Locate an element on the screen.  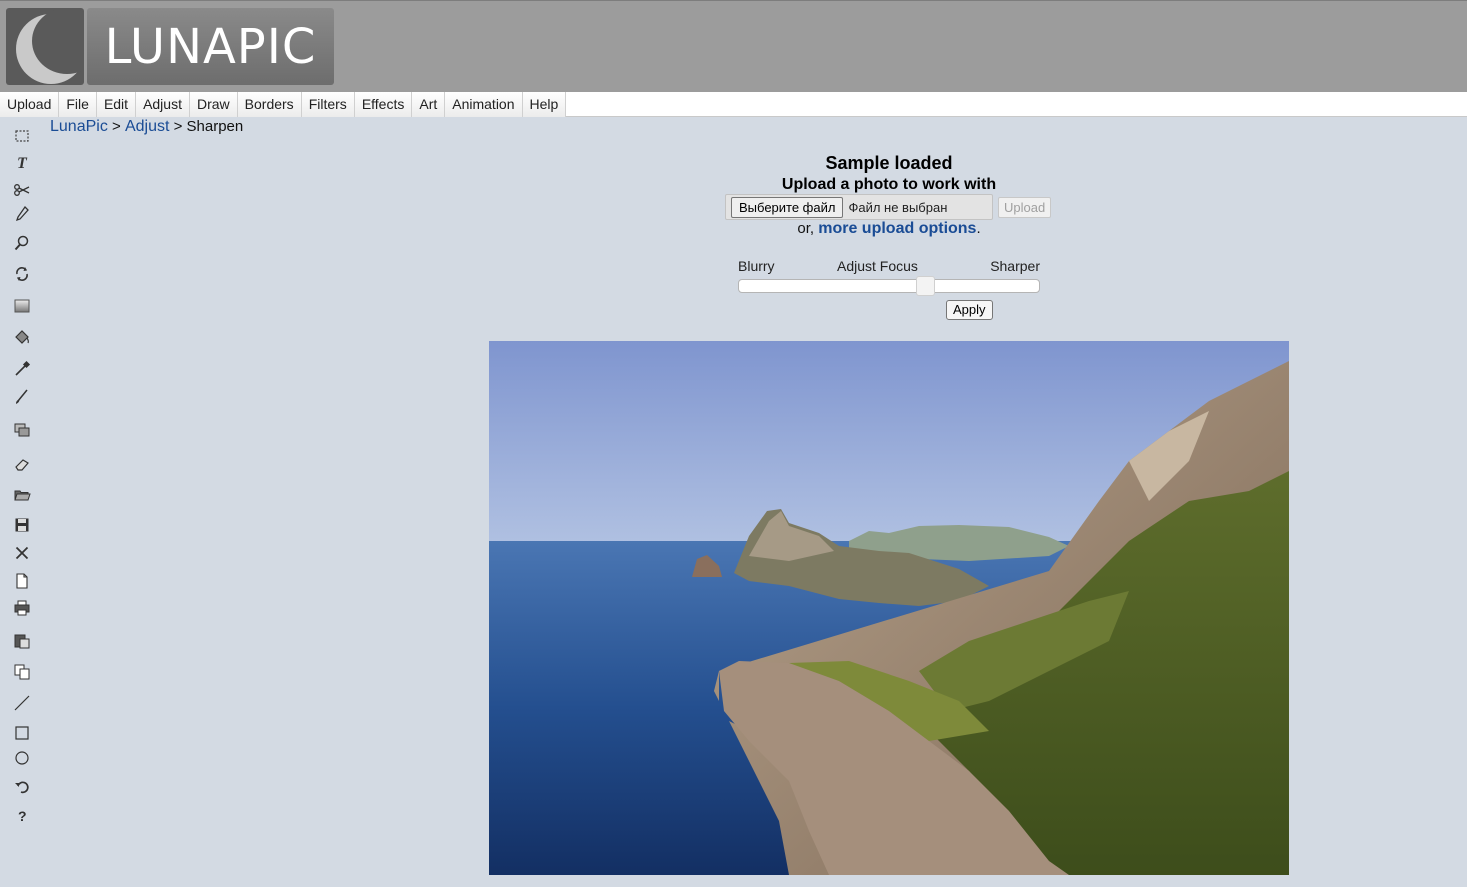
zoom-icon is located at coordinates (22, 243).